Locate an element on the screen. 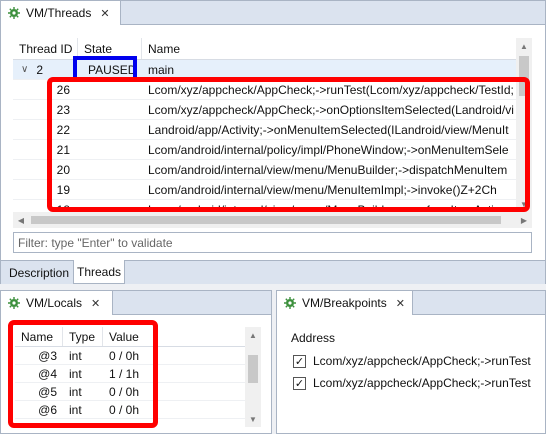  frame-id: 21 is located at coordinates (63, 149).